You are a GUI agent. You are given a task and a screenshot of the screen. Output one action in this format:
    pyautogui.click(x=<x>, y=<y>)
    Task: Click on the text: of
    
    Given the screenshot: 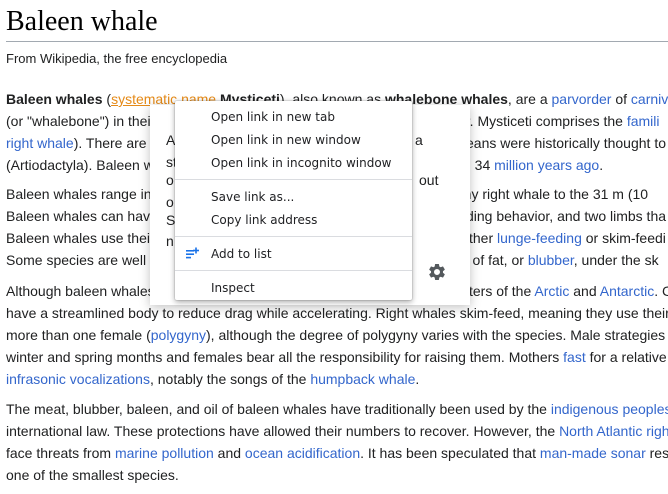 What is the action you would take?
    pyautogui.click(x=621, y=99)
    